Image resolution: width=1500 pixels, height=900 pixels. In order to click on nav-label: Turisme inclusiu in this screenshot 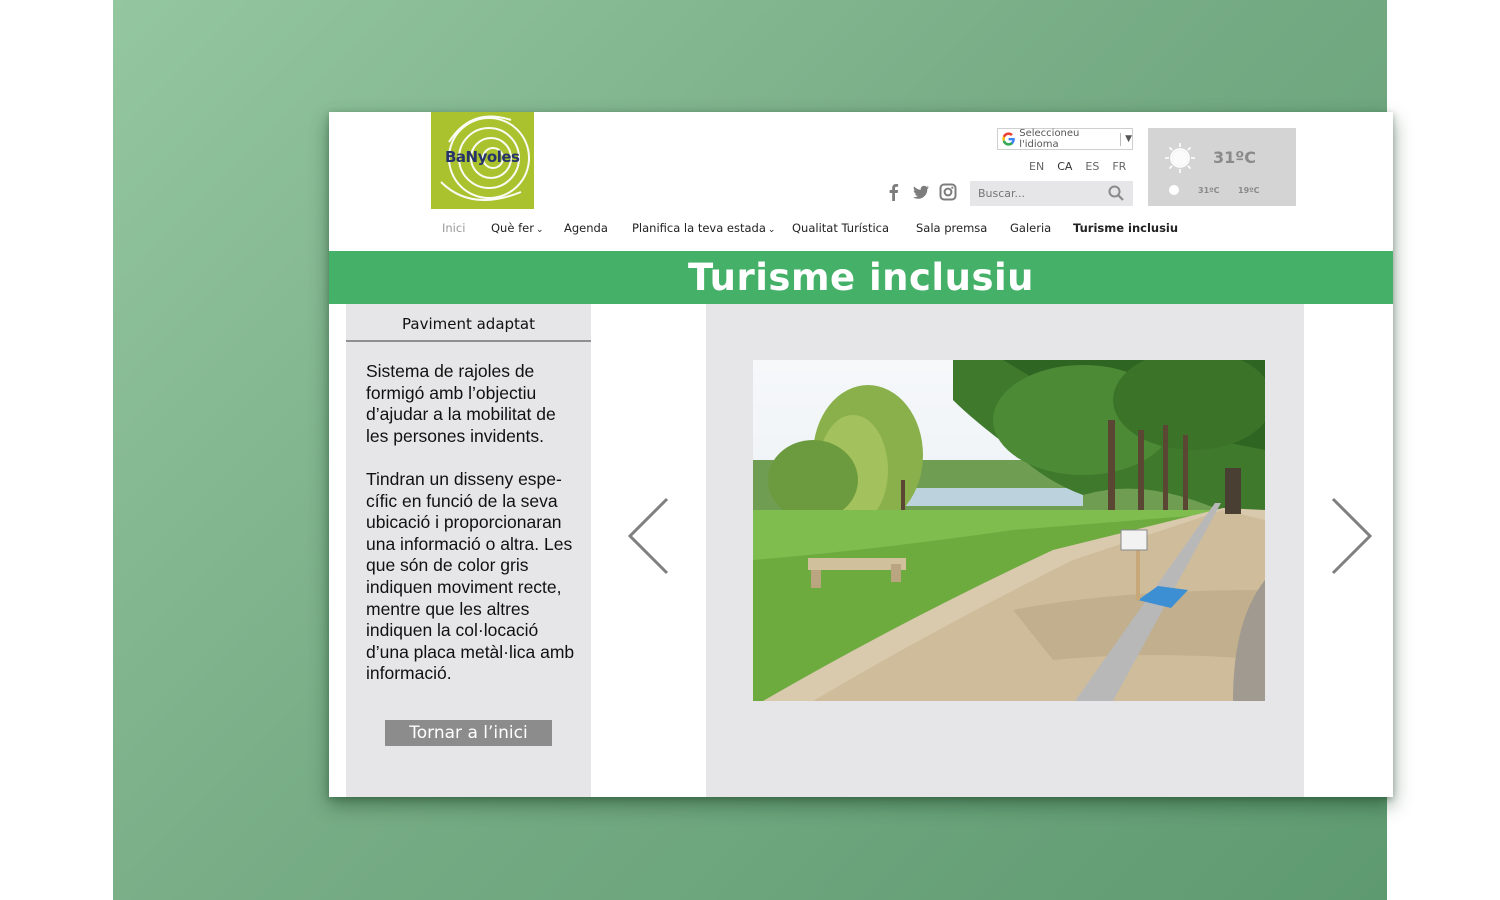, I will do `click(1126, 228)`.